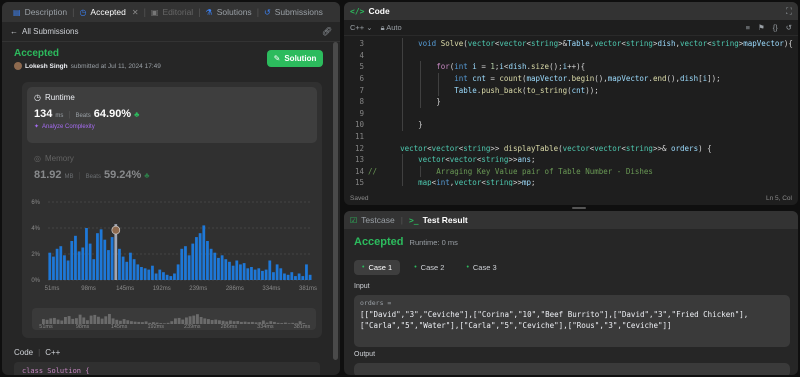  I want to click on code-line: 8 }, so click(571, 101).